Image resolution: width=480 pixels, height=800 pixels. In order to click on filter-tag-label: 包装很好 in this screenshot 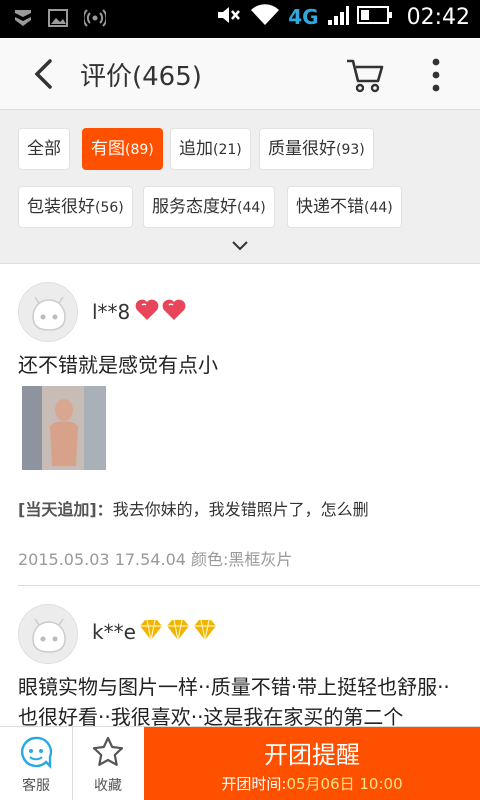, I will do `click(61, 207)`.